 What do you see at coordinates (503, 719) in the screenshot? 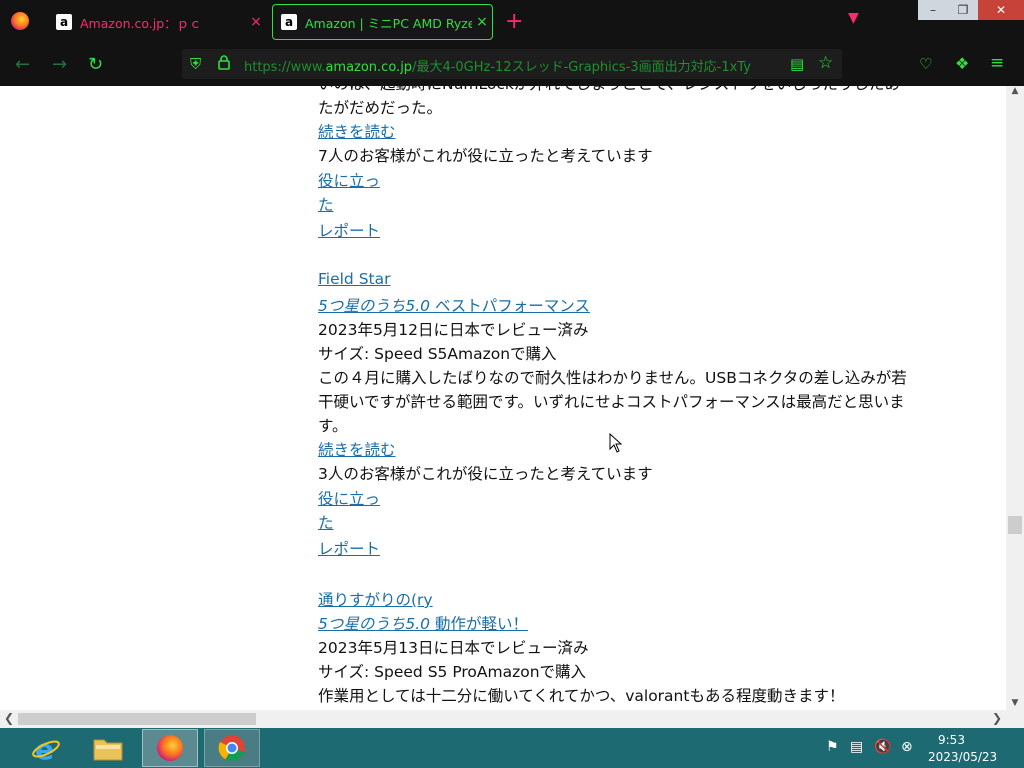
I see `horizontal-scrollbar: ❮ ❯` at bounding box center [503, 719].